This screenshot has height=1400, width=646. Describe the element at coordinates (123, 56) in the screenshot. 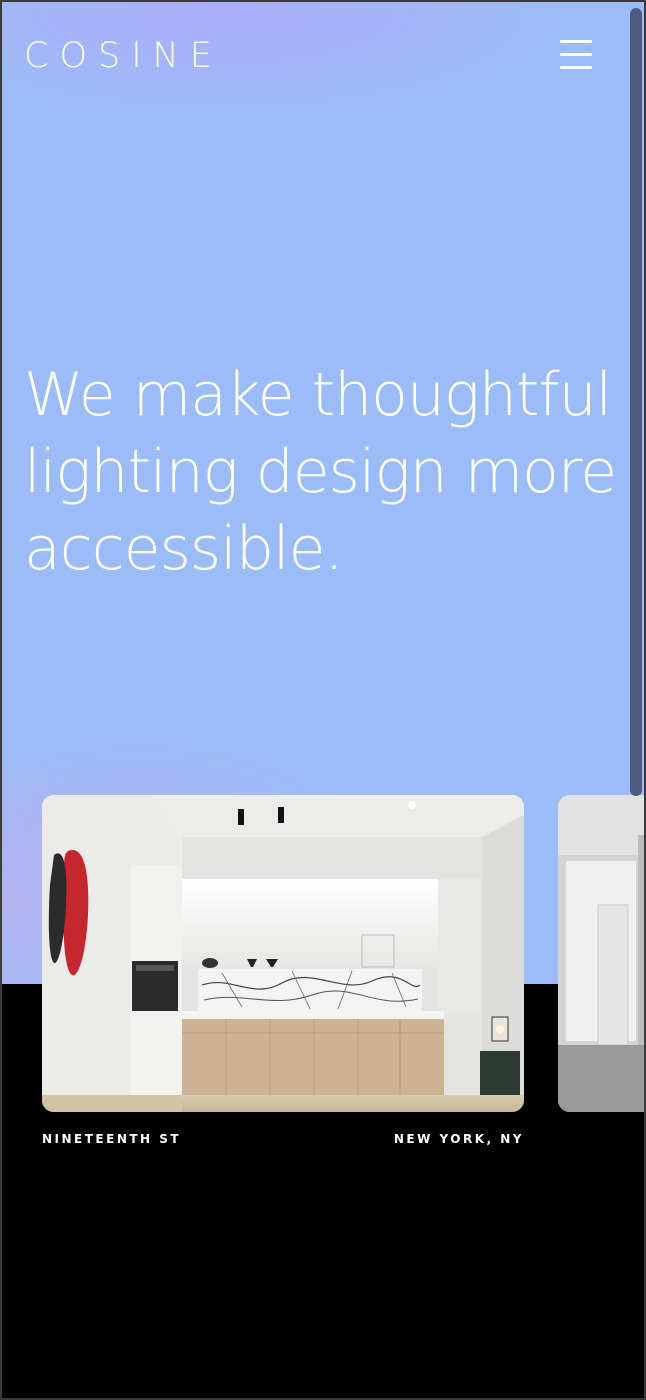

I see `logo: COSINE` at that location.